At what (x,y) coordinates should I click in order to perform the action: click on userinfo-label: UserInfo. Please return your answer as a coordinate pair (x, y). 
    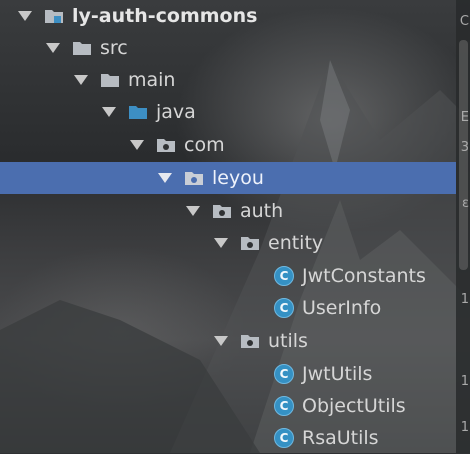
    Looking at the image, I should click on (342, 308).